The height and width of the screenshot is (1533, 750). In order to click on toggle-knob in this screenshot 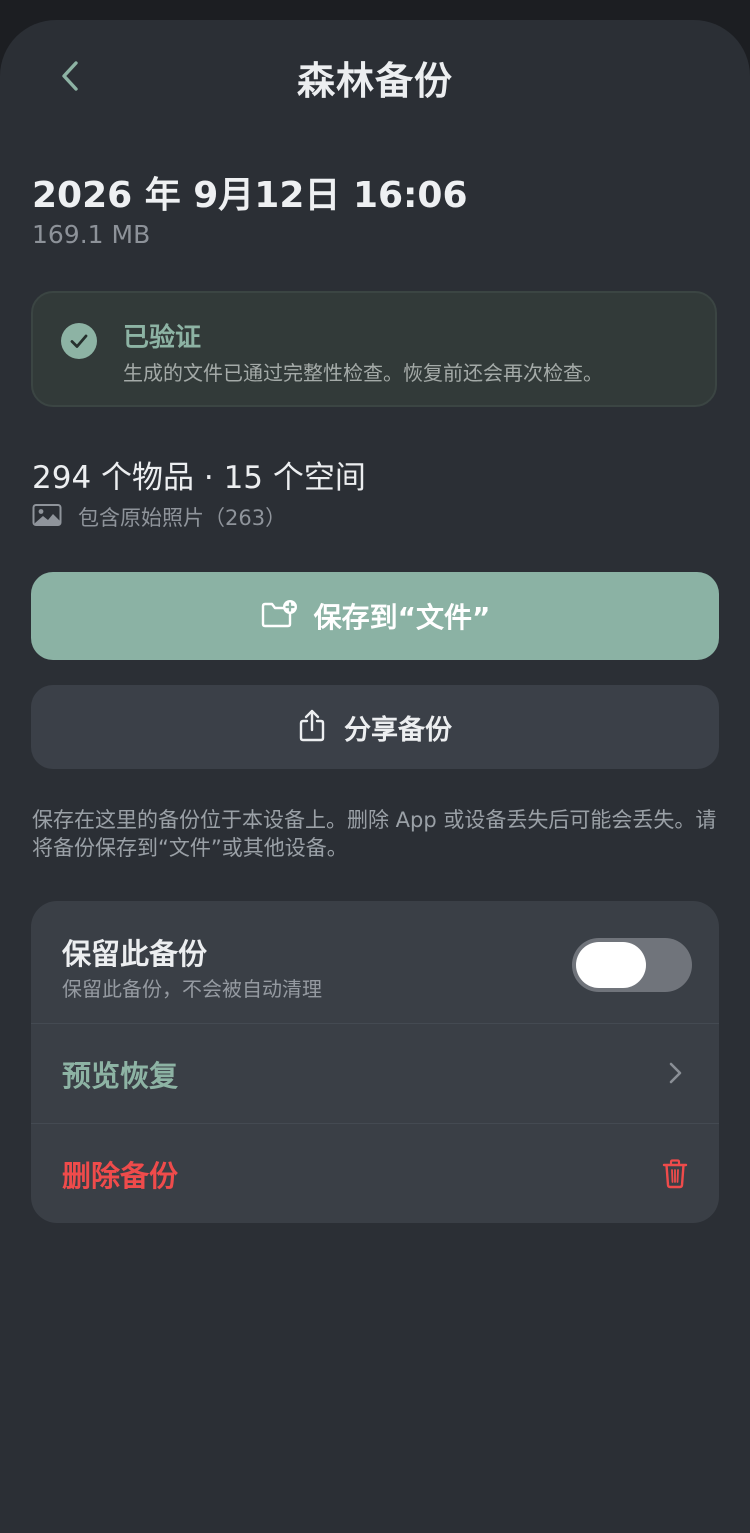, I will do `click(611, 965)`.